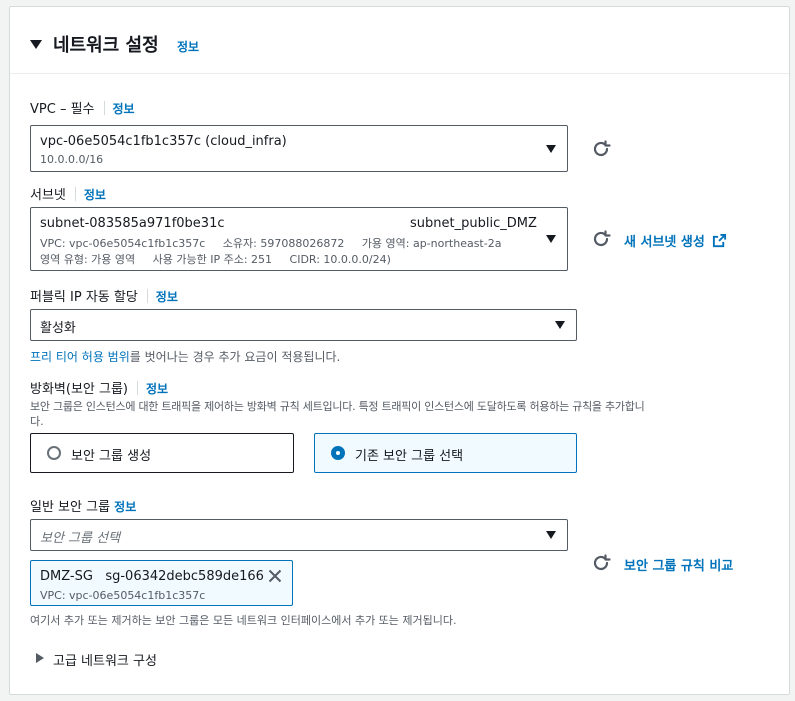 The height and width of the screenshot is (701, 795). I want to click on free-tier-note-text: 를 벗어나는 경우 추가 요금이 적용됩니다., so click(235, 357).